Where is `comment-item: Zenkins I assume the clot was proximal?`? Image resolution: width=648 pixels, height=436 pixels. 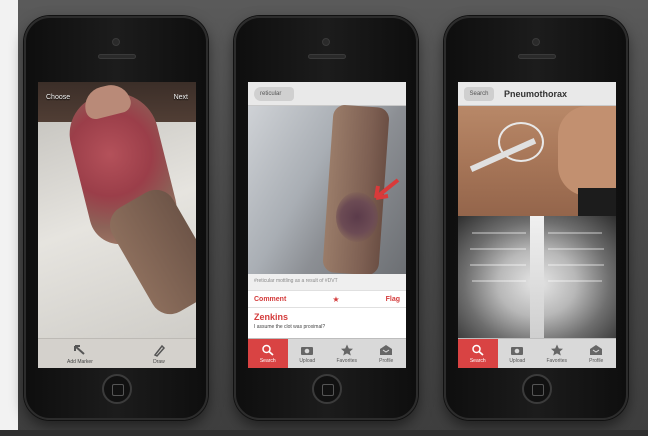
comment-item: Zenkins I assume the clot was proximal? is located at coordinates (327, 323).